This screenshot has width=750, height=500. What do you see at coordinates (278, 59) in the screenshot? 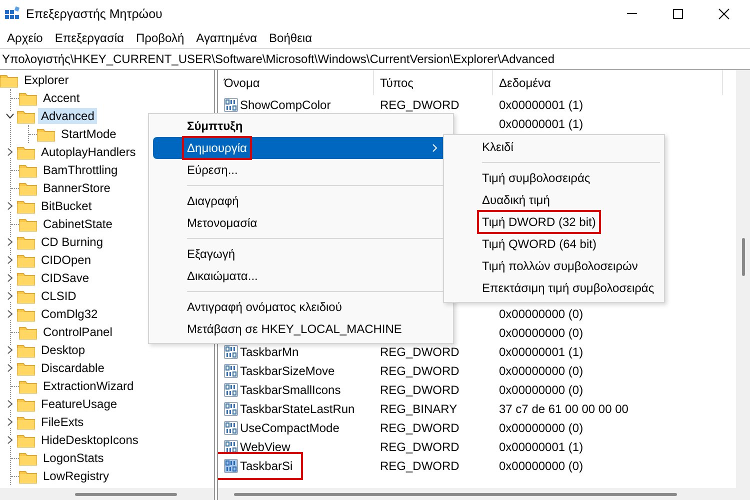
I see `address-field: Υπολογιστής\HKEY_CURRENT_USER\Software\Microsoft\Windows\CurrentVersion\Explorer\Advanced` at bounding box center [278, 59].